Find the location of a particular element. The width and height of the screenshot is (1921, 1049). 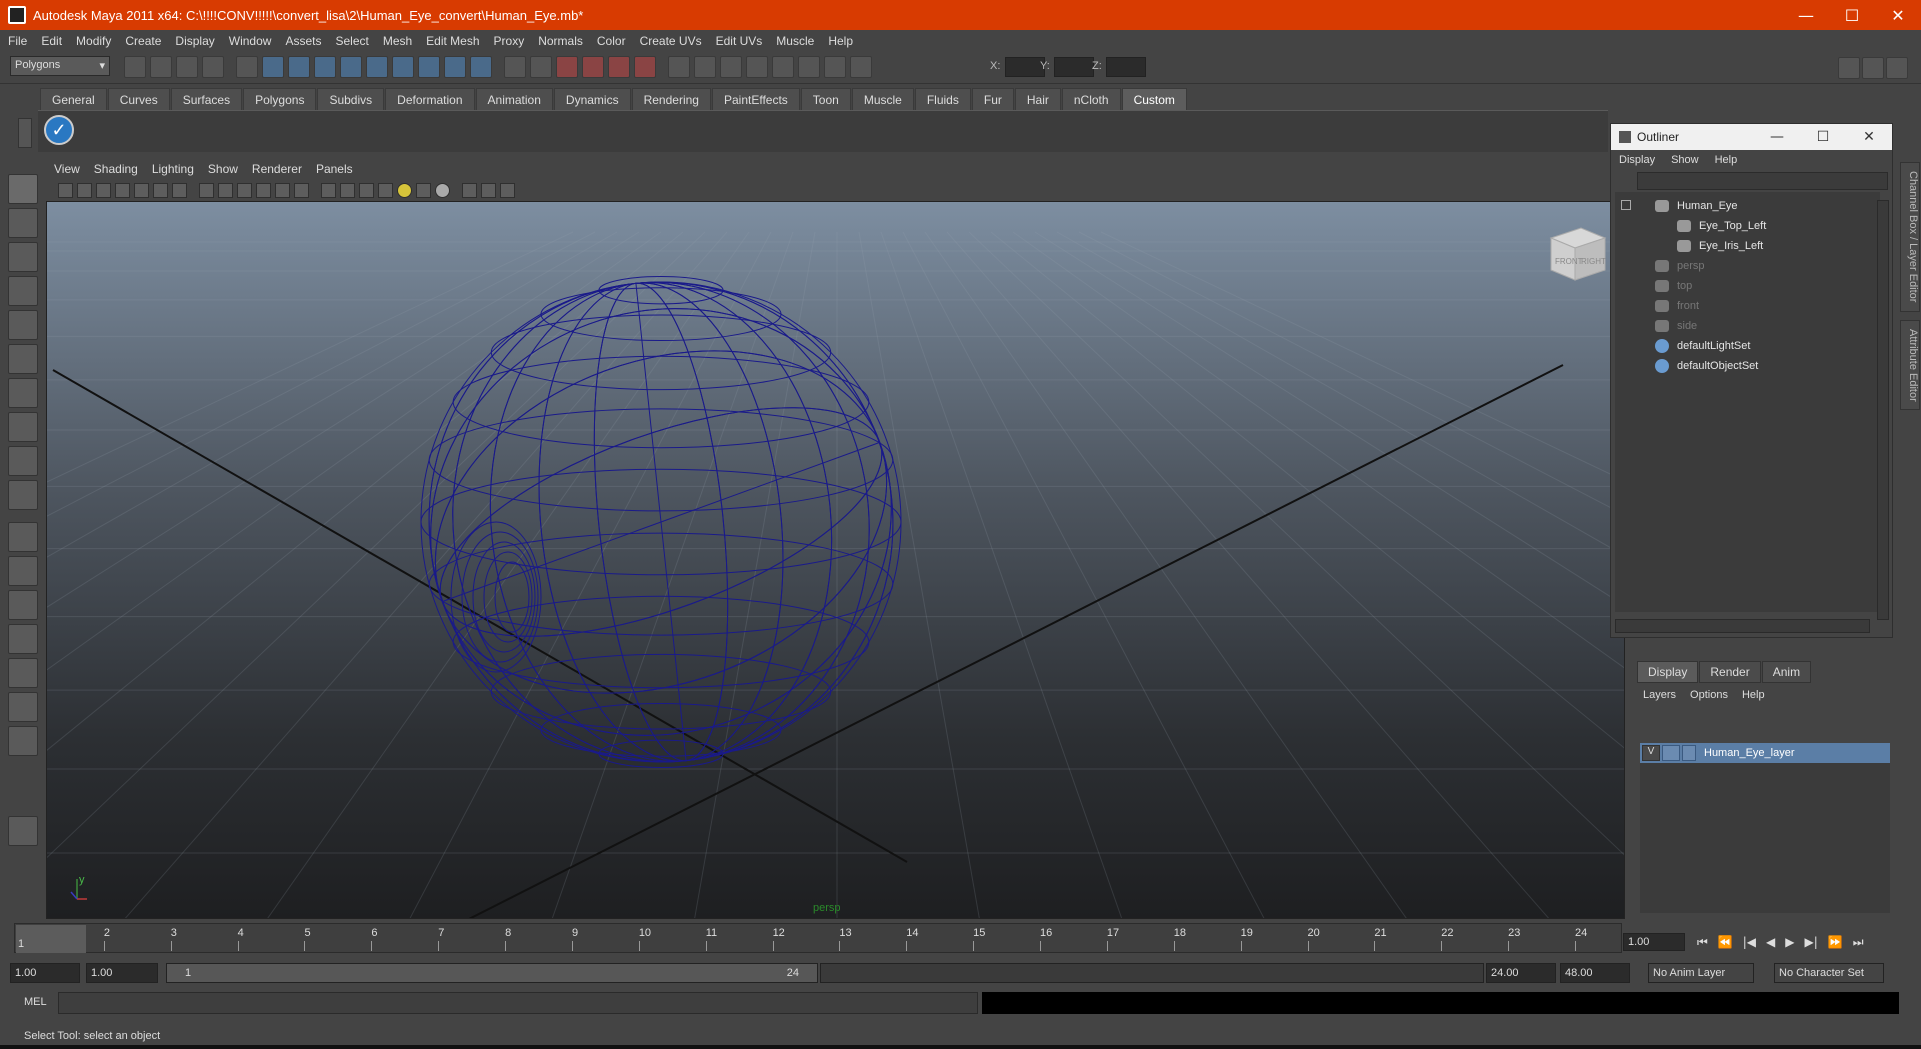

channel-box-toggle-icon is located at coordinates (1849, 68).